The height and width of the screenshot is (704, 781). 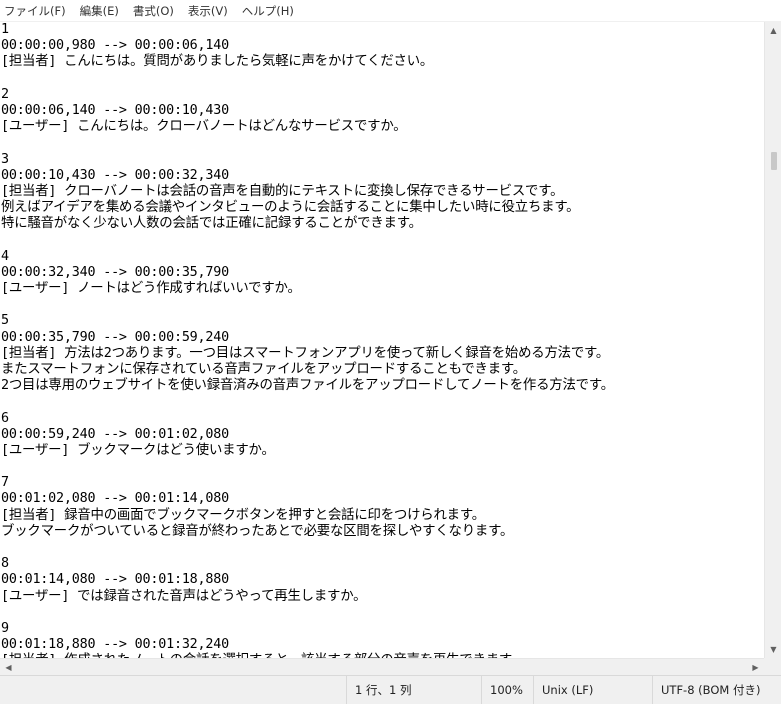 I want to click on cursor-position: 1 行、1 列, so click(x=413, y=690).